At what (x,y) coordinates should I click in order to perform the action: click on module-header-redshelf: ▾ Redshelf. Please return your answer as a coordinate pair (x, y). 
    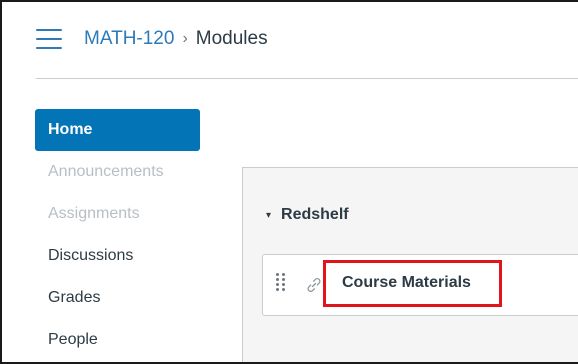
    Looking at the image, I should click on (307, 215).